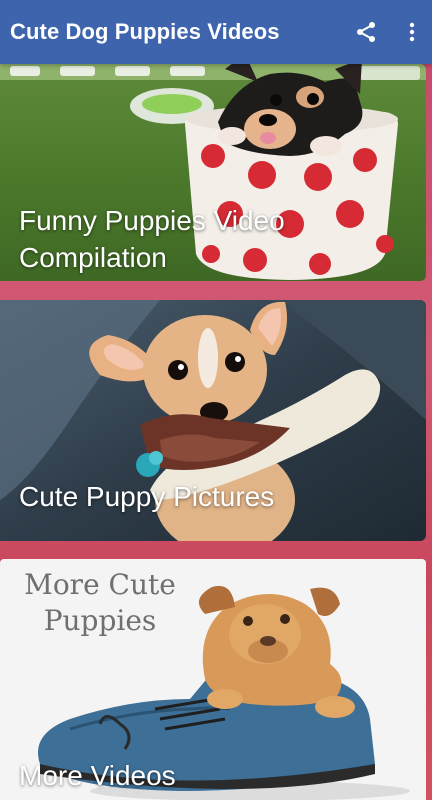 The image size is (432, 800). I want to click on overlay-title-line-2: Puppies, so click(100, 620).